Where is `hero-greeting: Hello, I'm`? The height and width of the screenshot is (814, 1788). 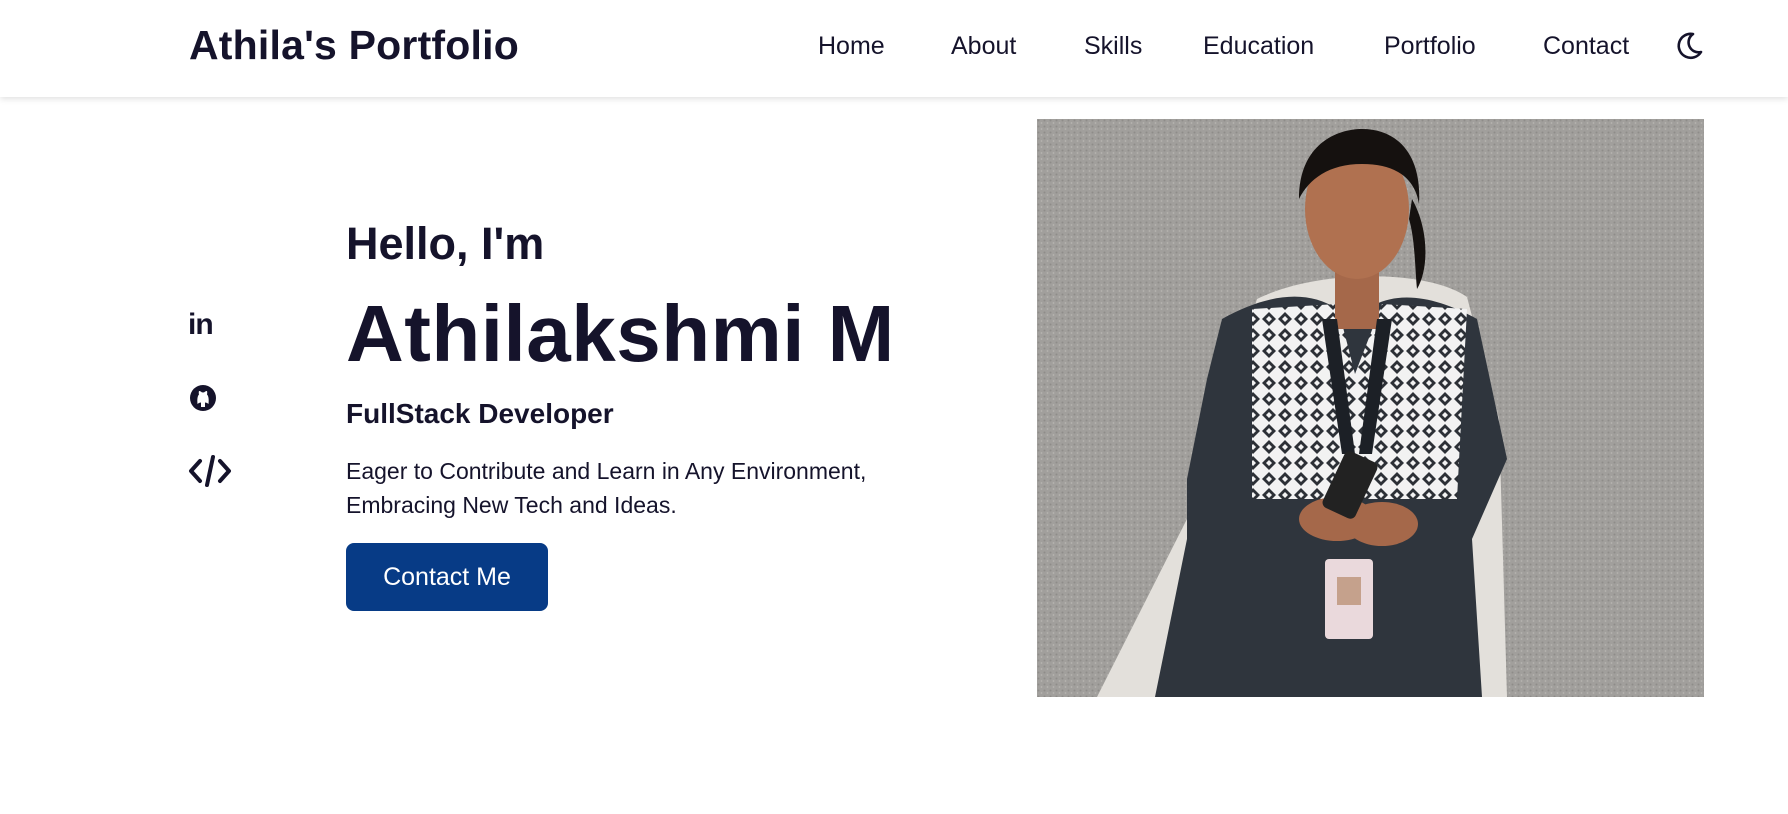
hero-greeting: Hello, I'm is located at coordinates (445, 243).